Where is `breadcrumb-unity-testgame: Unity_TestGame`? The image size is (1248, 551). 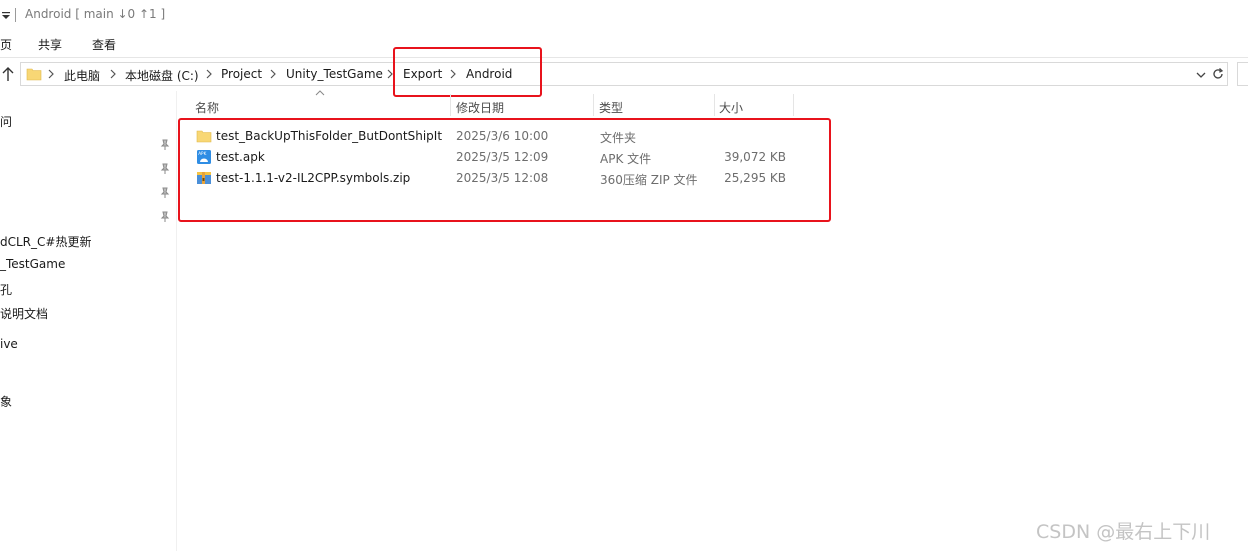 breadcrumb-unity-testgame: Unity_TestGame is located at coordinates (334, 74).